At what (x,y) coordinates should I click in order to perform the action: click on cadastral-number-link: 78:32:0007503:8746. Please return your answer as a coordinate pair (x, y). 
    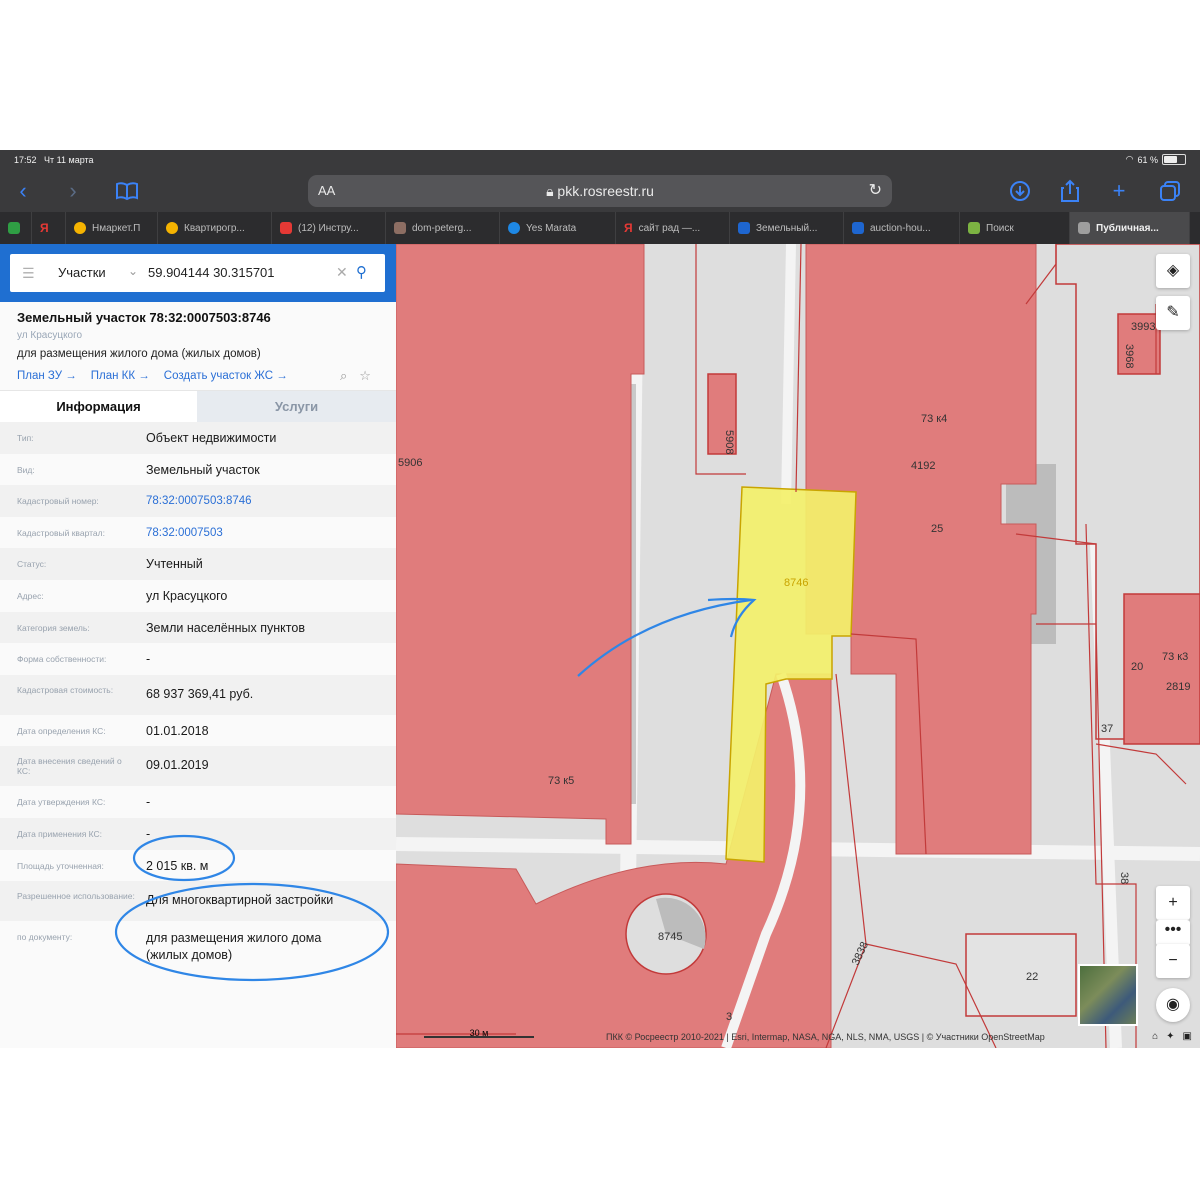
    Looking at the image, I should click on (199, 501).